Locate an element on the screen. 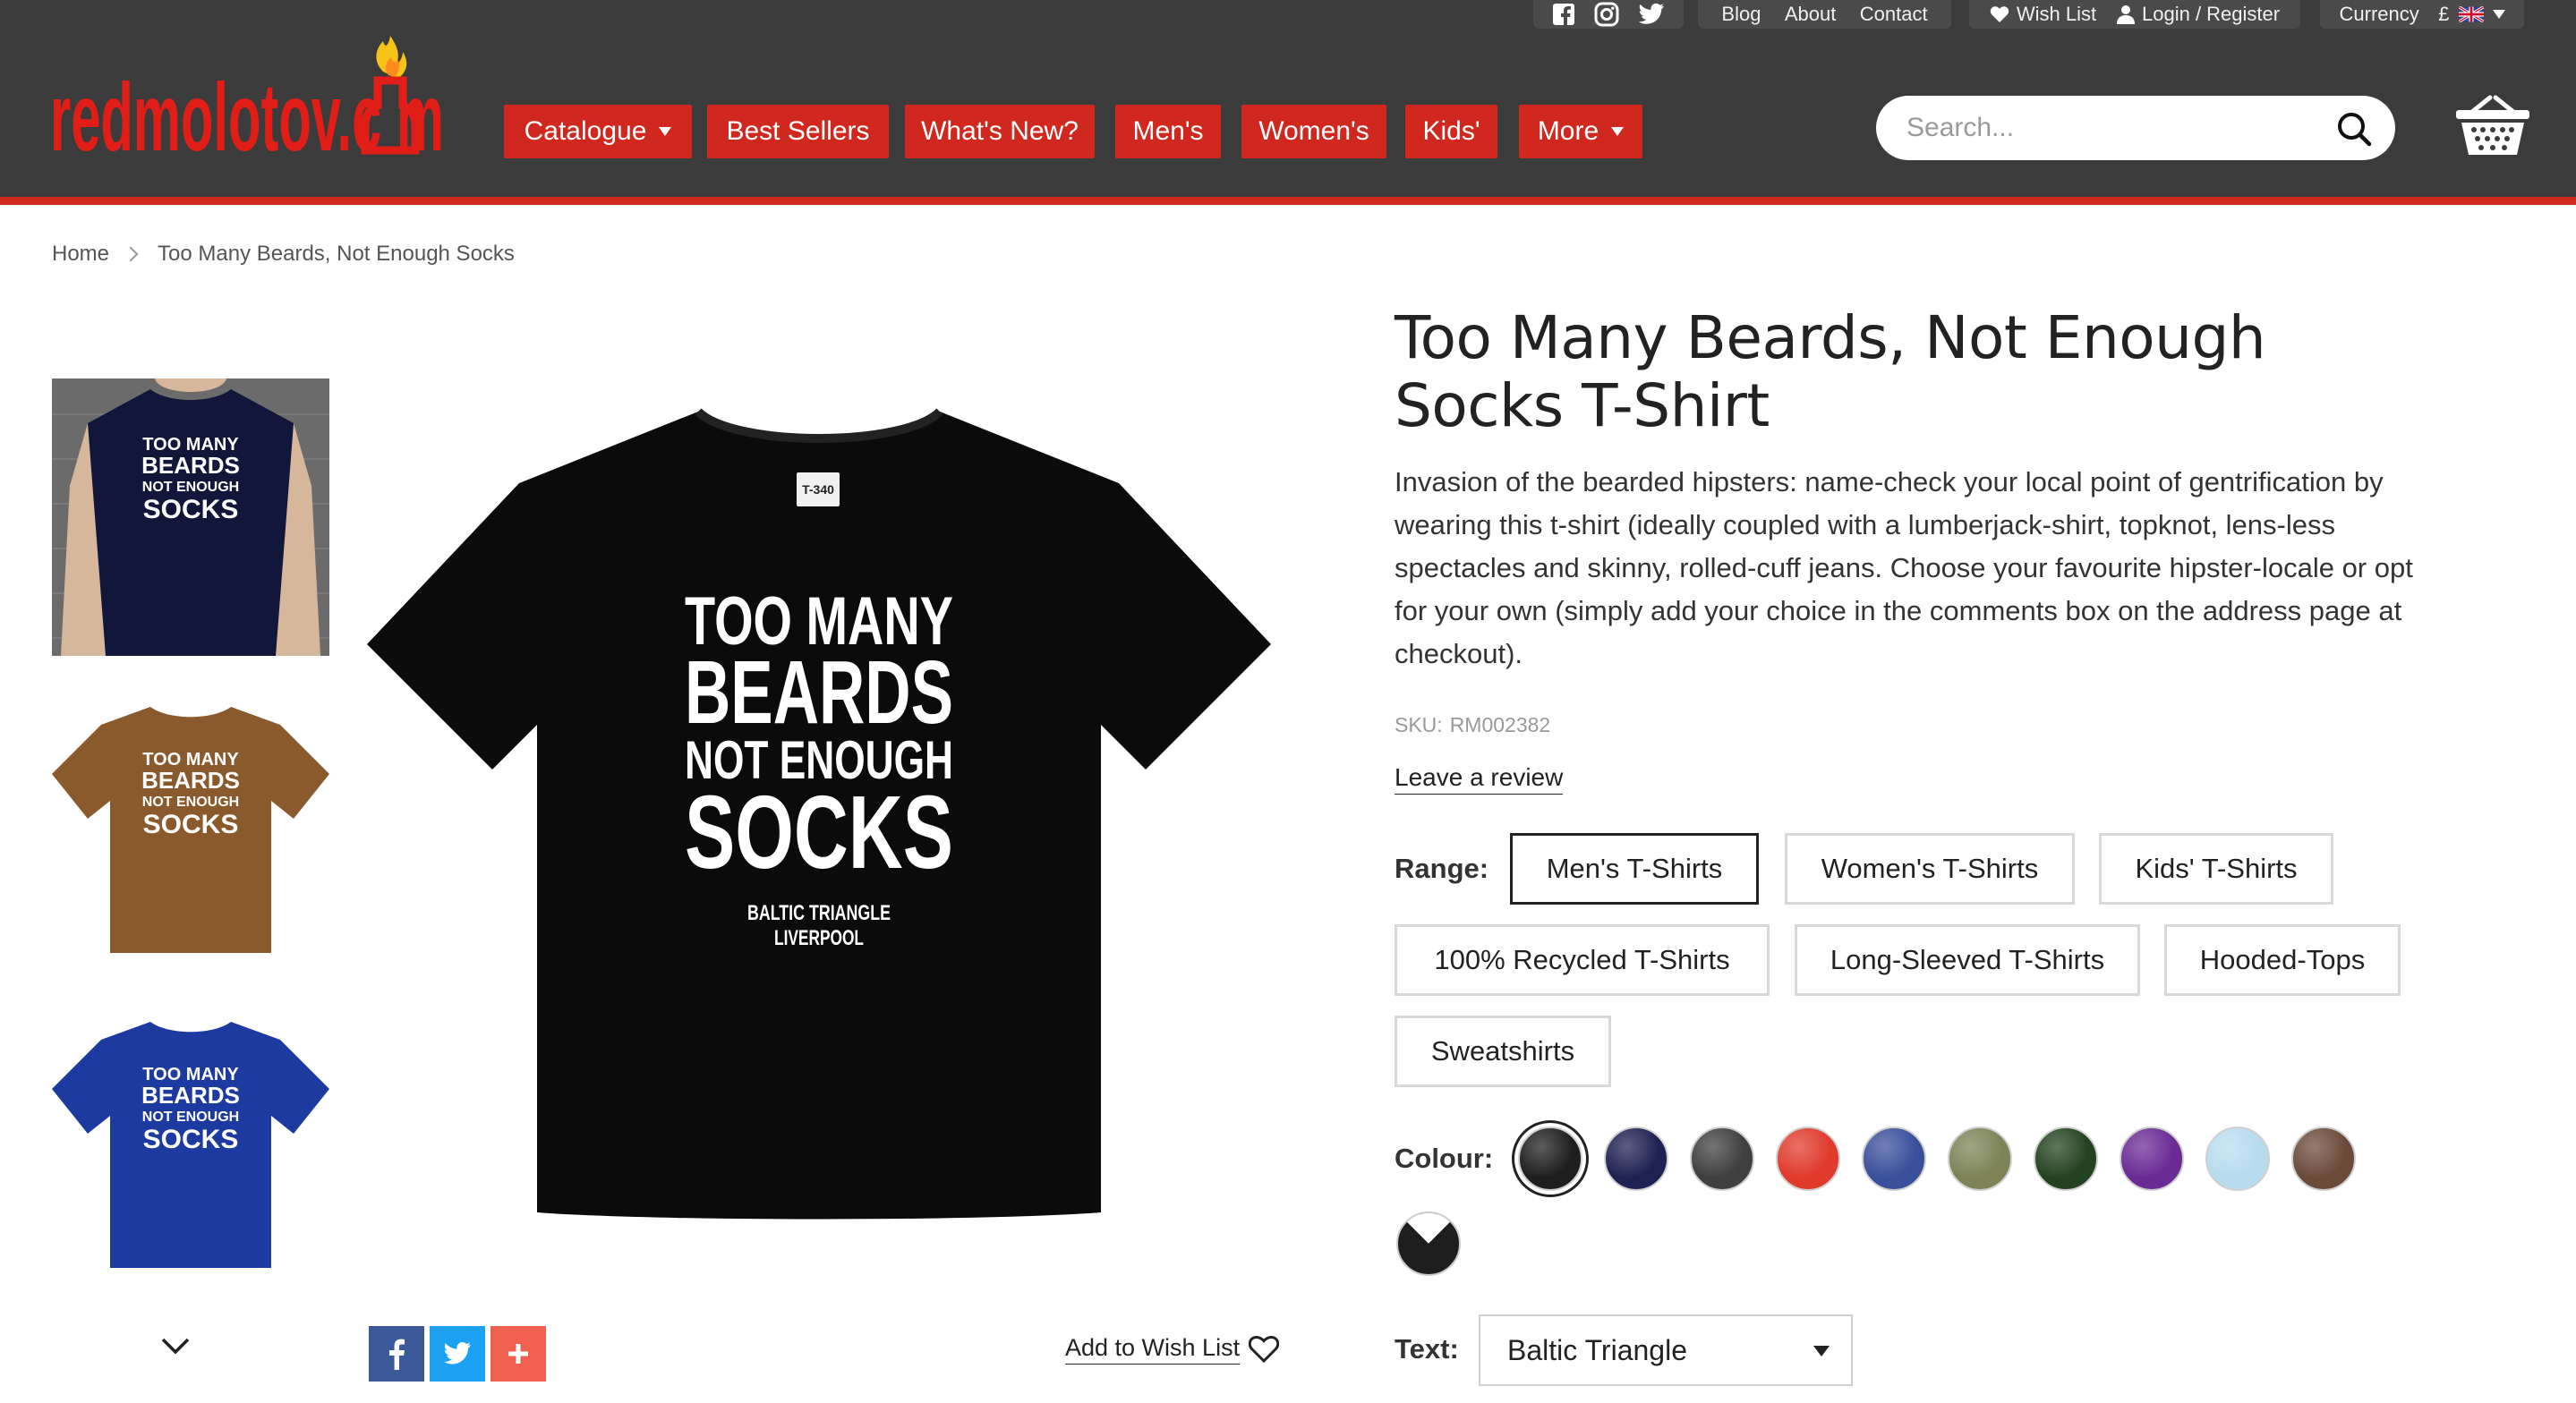 Image resolution: width=2576 pixels, height=1403 pixels. shirt-line2: BEARDS is located at coordinates (819, 692).